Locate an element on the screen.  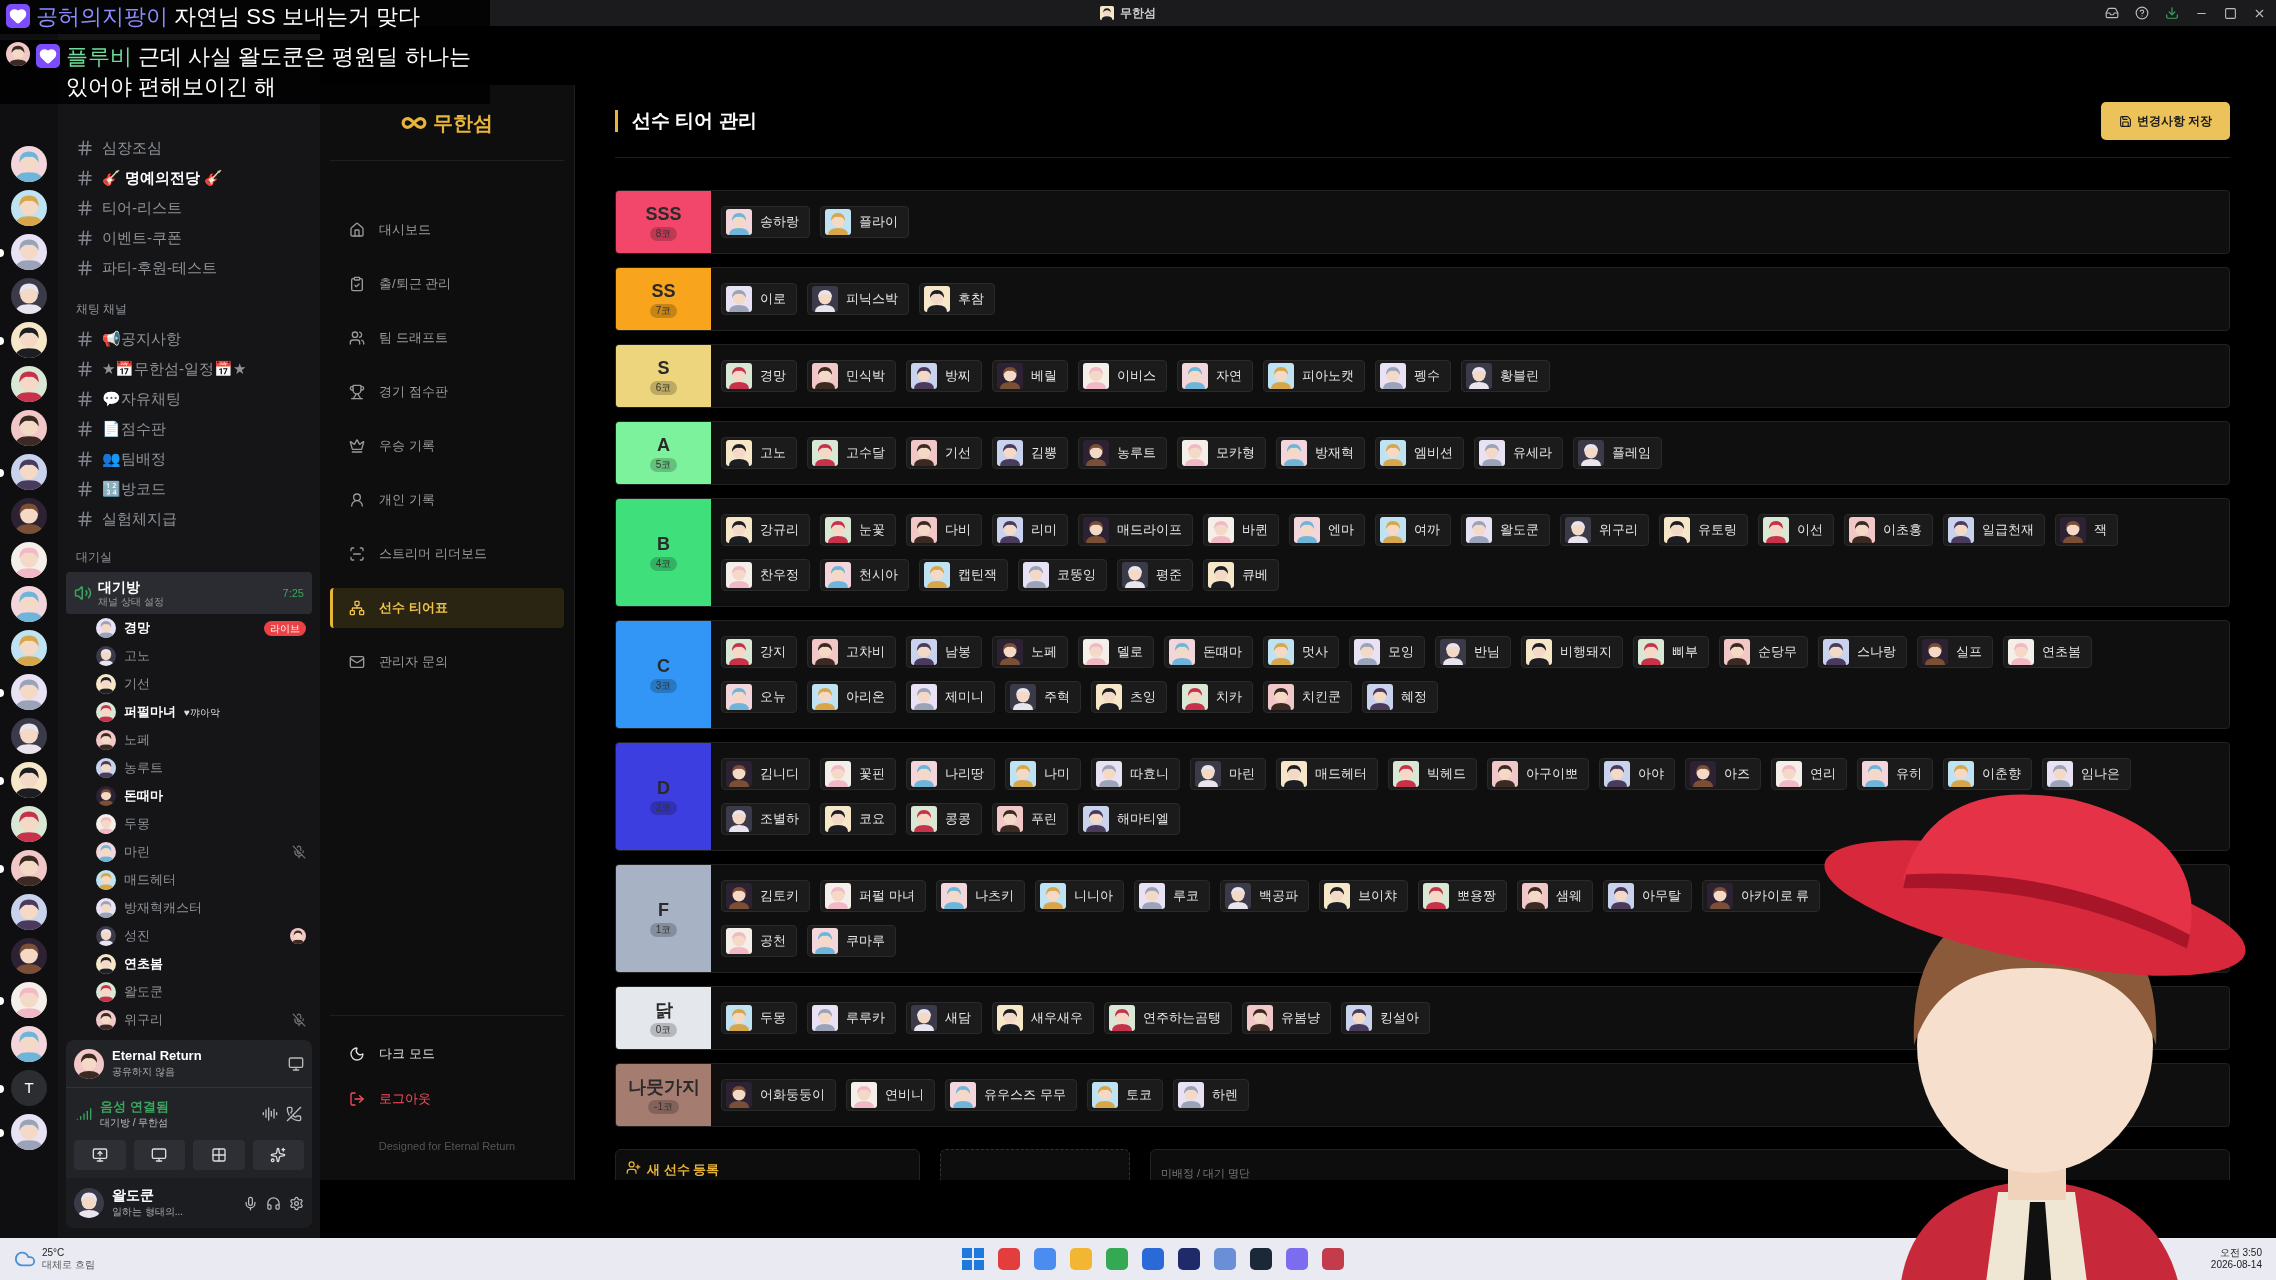
player-chip: 코요 is located at coordinates (858, 819).